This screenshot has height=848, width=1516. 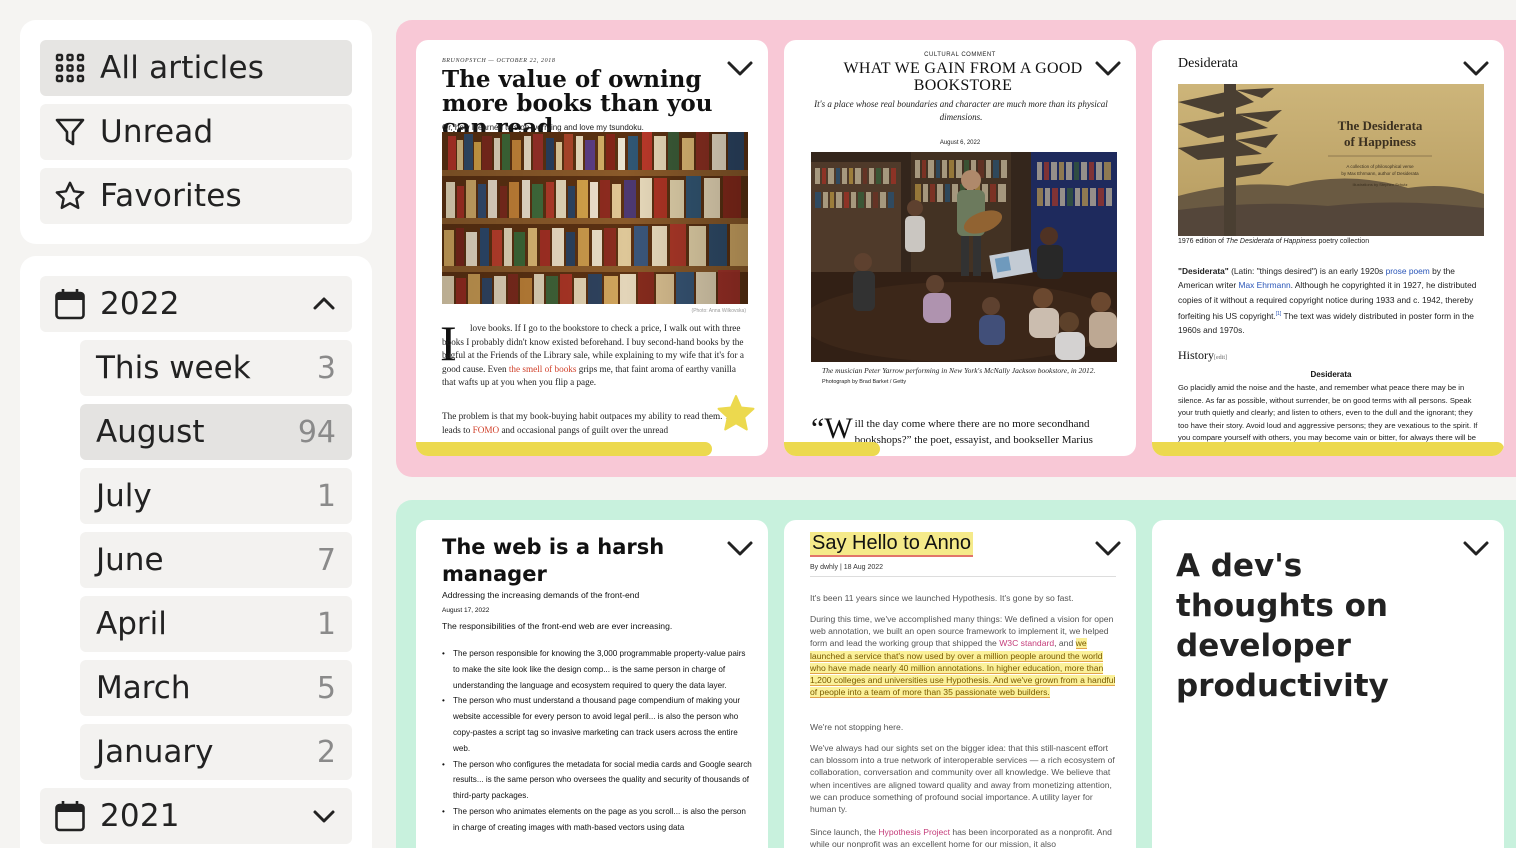 I want to click on month-count: 2, so click(x=326, y=752).